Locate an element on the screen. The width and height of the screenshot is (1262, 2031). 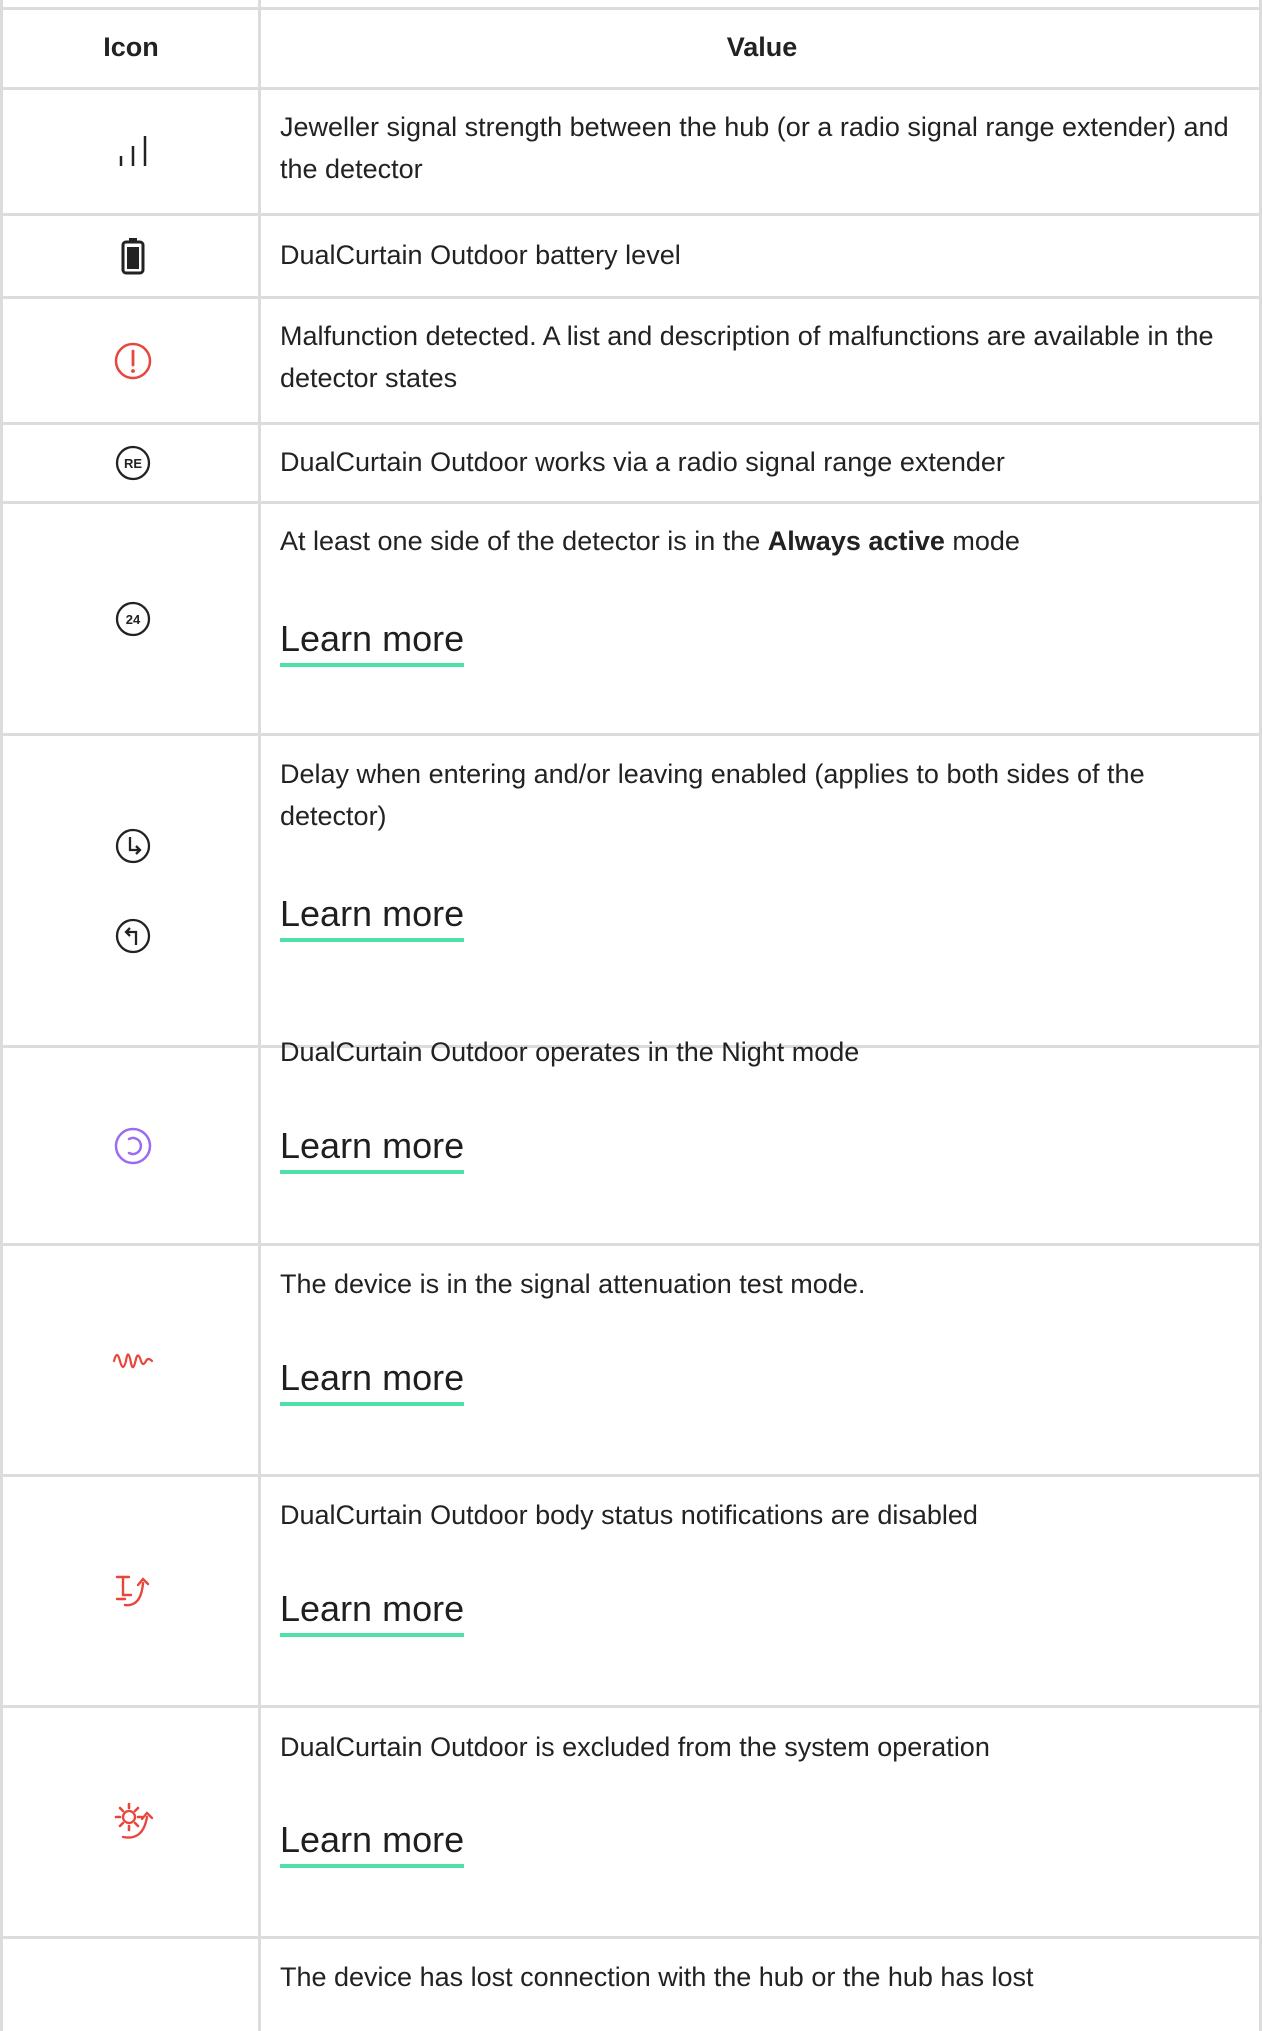
night-mode-icon is located at coordinates (132, 1145).